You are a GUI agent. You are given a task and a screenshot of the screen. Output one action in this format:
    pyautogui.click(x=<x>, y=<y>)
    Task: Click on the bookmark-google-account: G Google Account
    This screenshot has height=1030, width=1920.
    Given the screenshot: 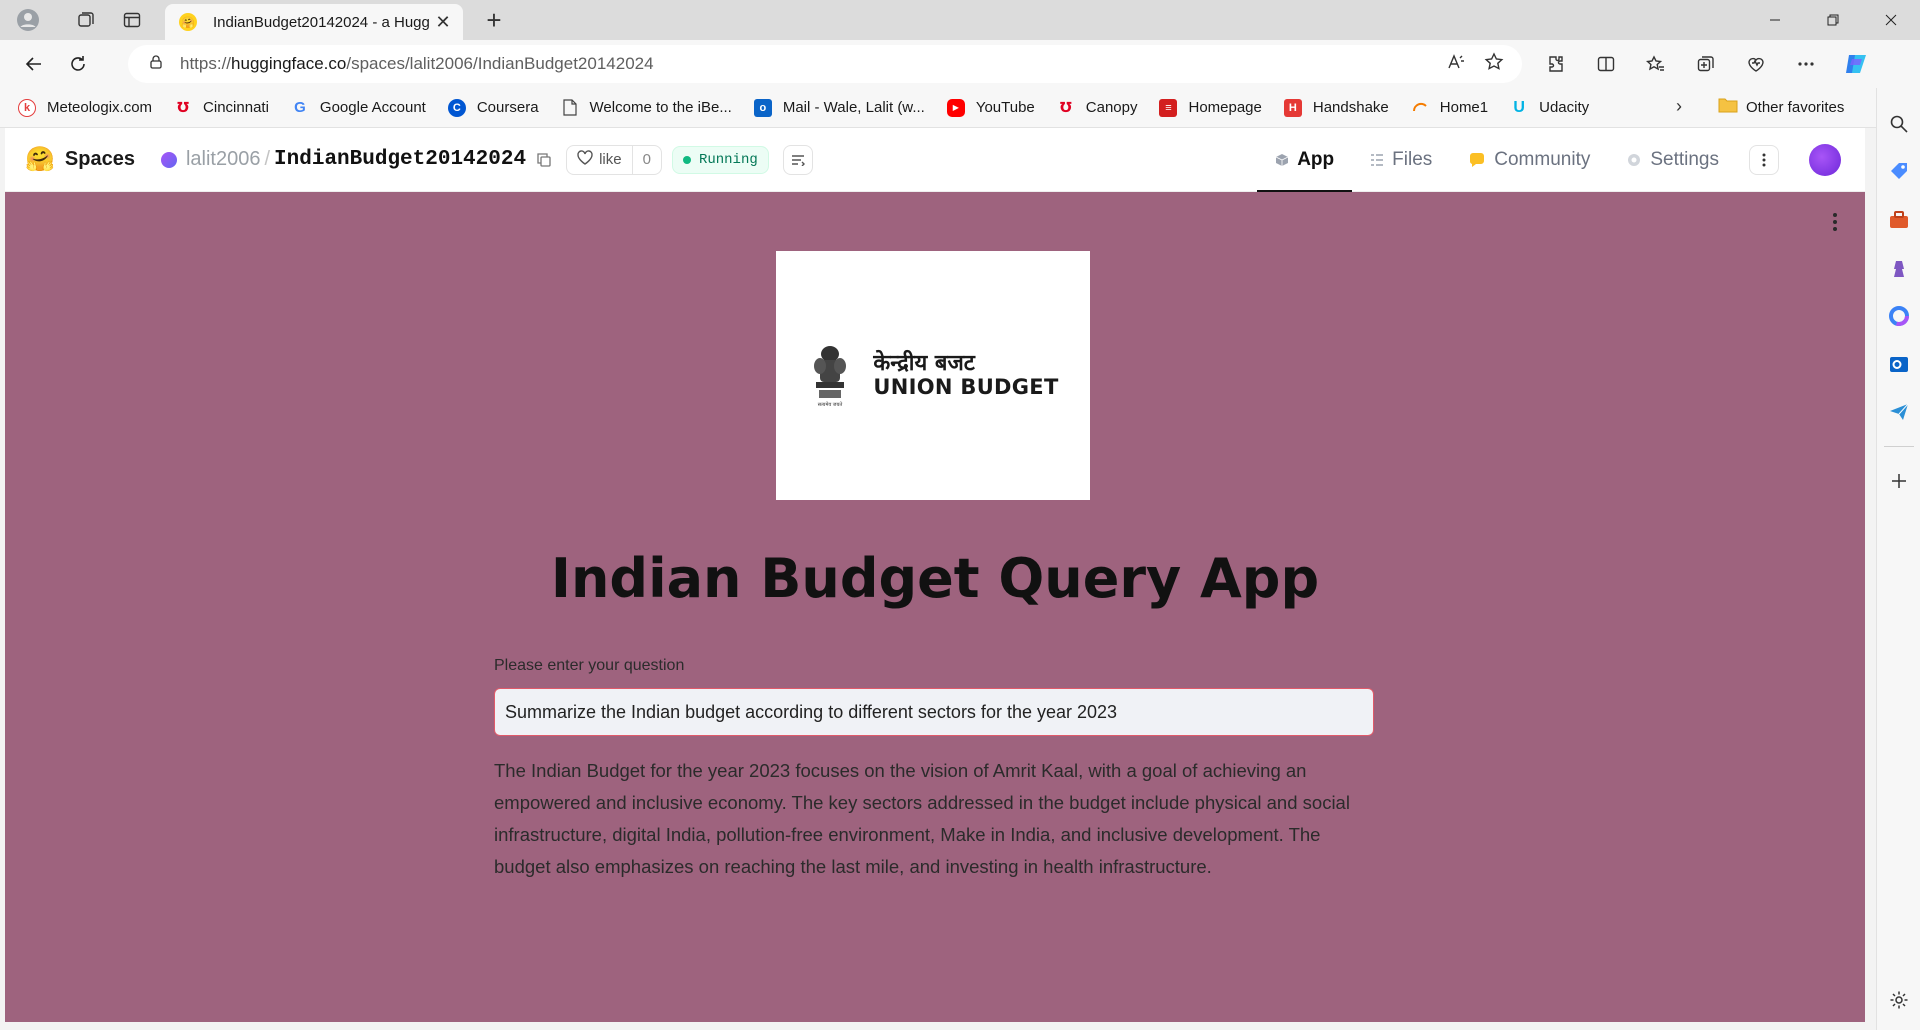 What is the action you would take?
    pyautogui.click(x=358, y=108)
    